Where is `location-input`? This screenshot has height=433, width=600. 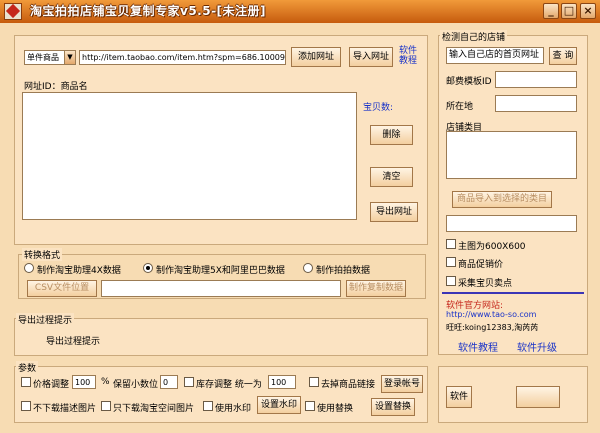 location-input is located at coordinates (536, 103).